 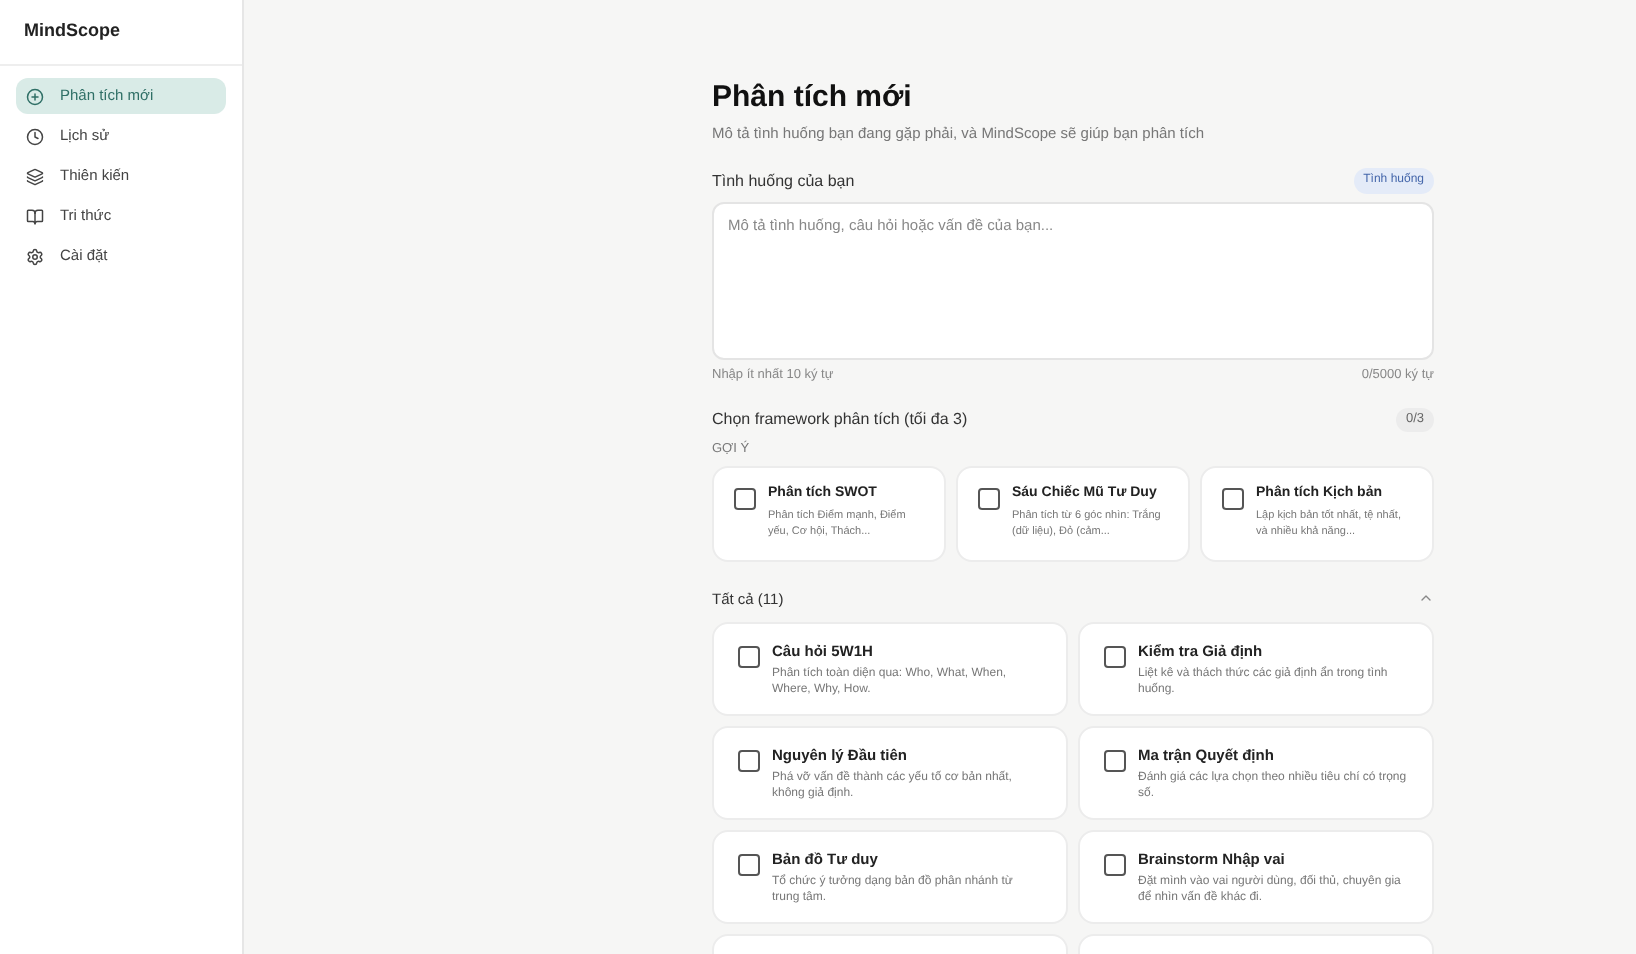 I want to click on plus-circle-icon, so click(x=35, y=96).